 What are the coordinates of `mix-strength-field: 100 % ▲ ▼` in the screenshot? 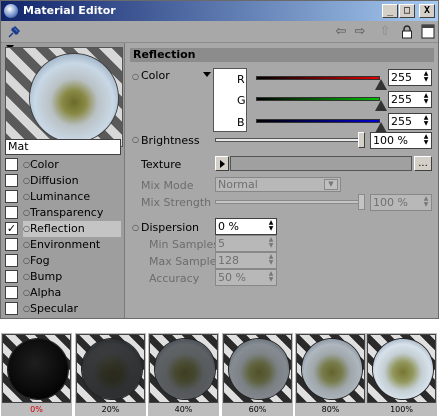 It's located at (401, 202).